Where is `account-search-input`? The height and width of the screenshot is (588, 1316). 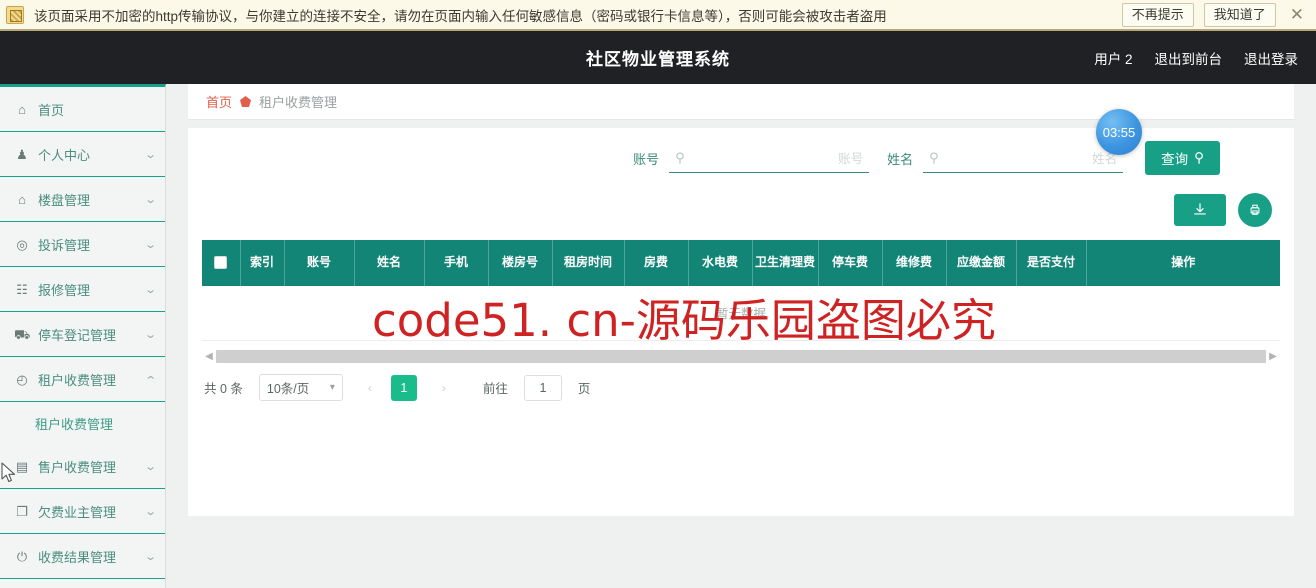 account-search-input is located at coordinates (777, 157).